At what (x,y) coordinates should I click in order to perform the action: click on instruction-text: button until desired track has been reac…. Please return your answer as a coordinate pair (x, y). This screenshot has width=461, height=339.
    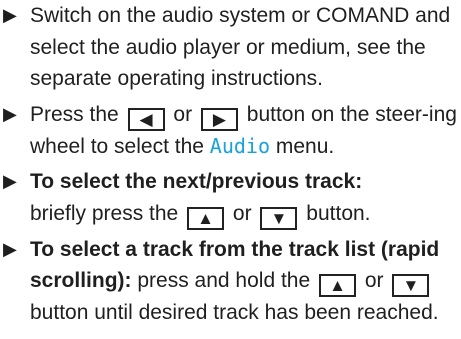
    Looking at the image, I should click on (234, 312).